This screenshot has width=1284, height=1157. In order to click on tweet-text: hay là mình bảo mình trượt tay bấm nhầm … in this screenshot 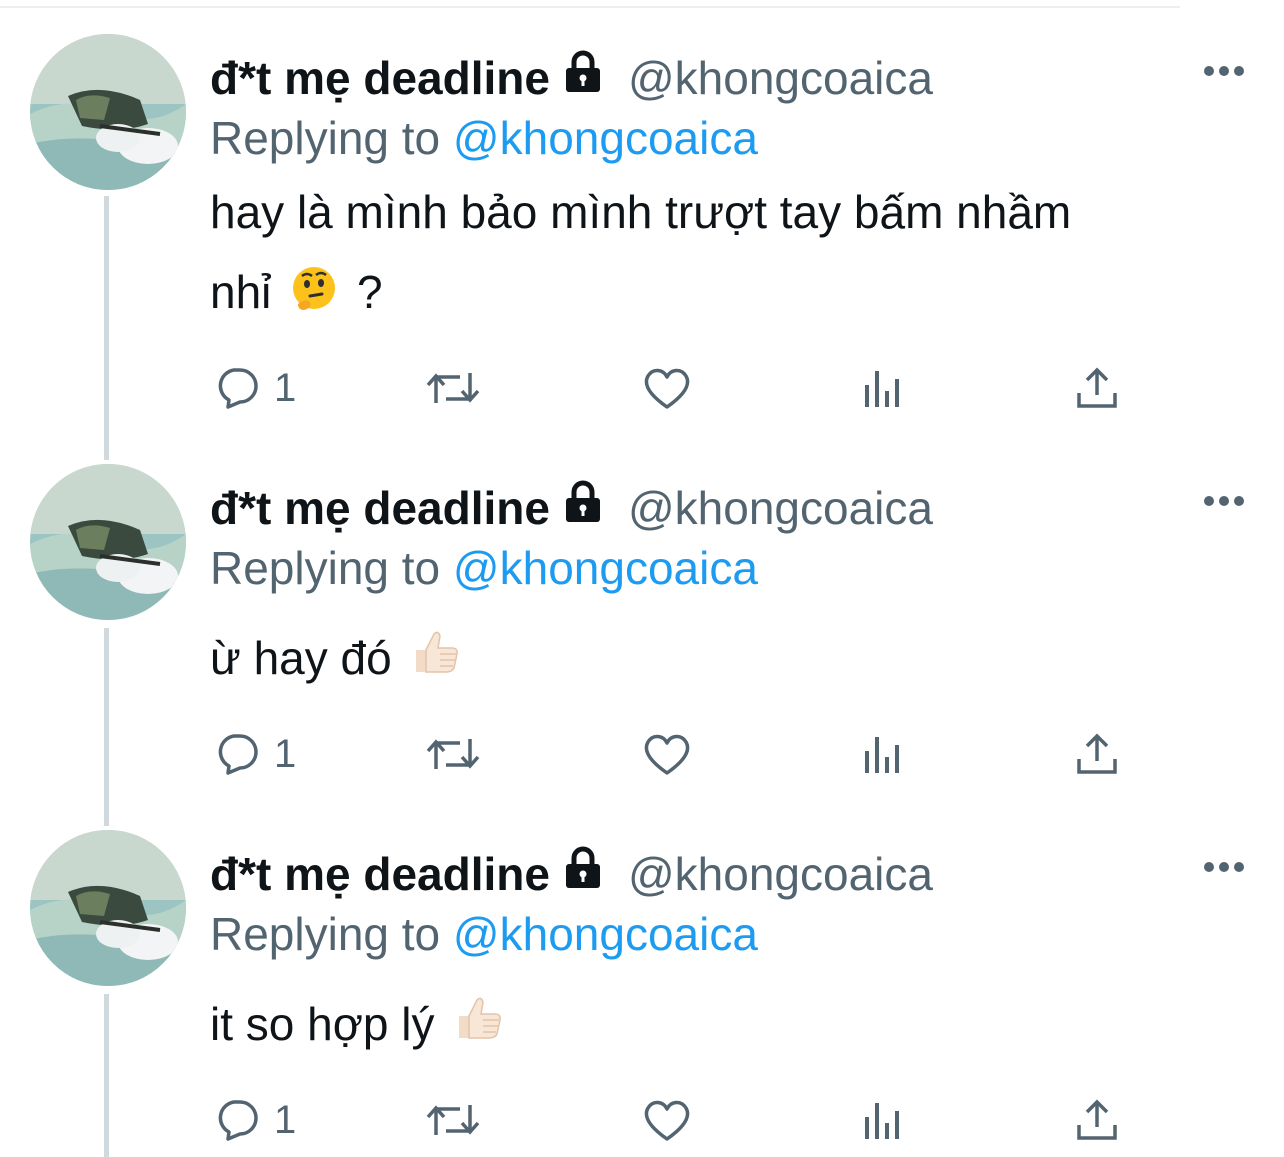, I will do `click(730, 254)`.